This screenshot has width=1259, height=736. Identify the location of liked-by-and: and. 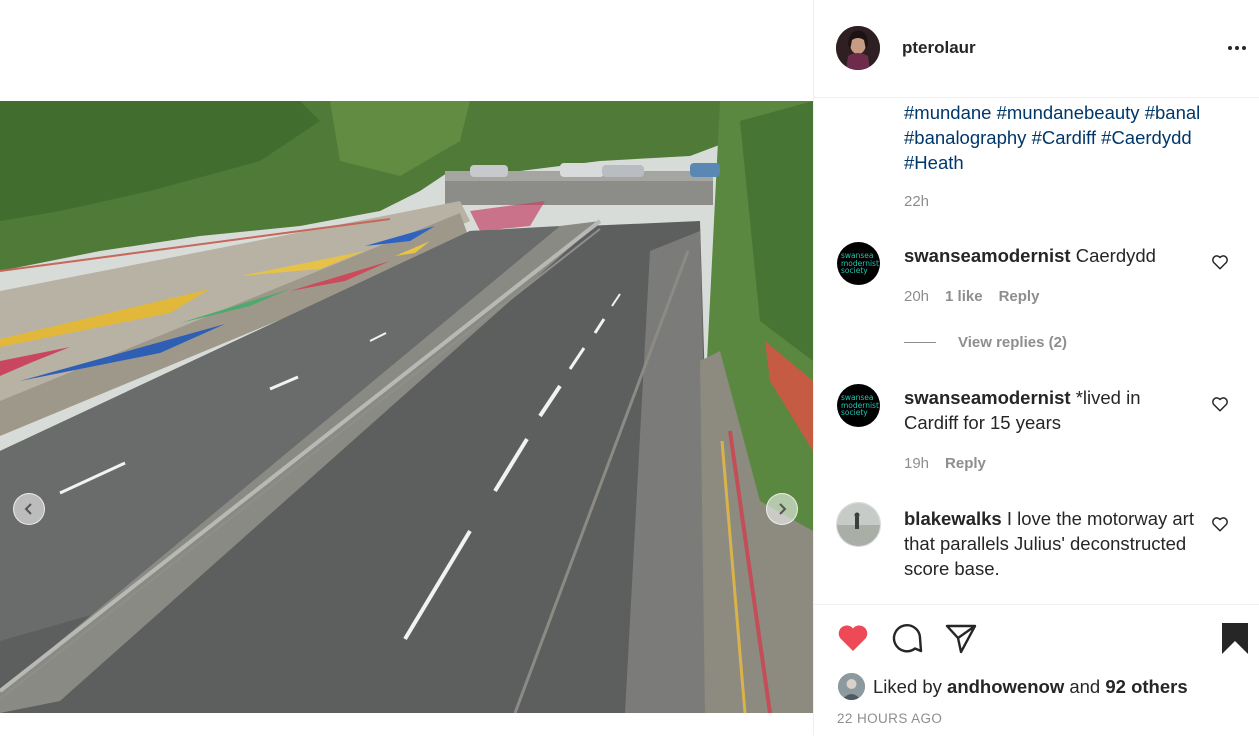
(1085, 686).